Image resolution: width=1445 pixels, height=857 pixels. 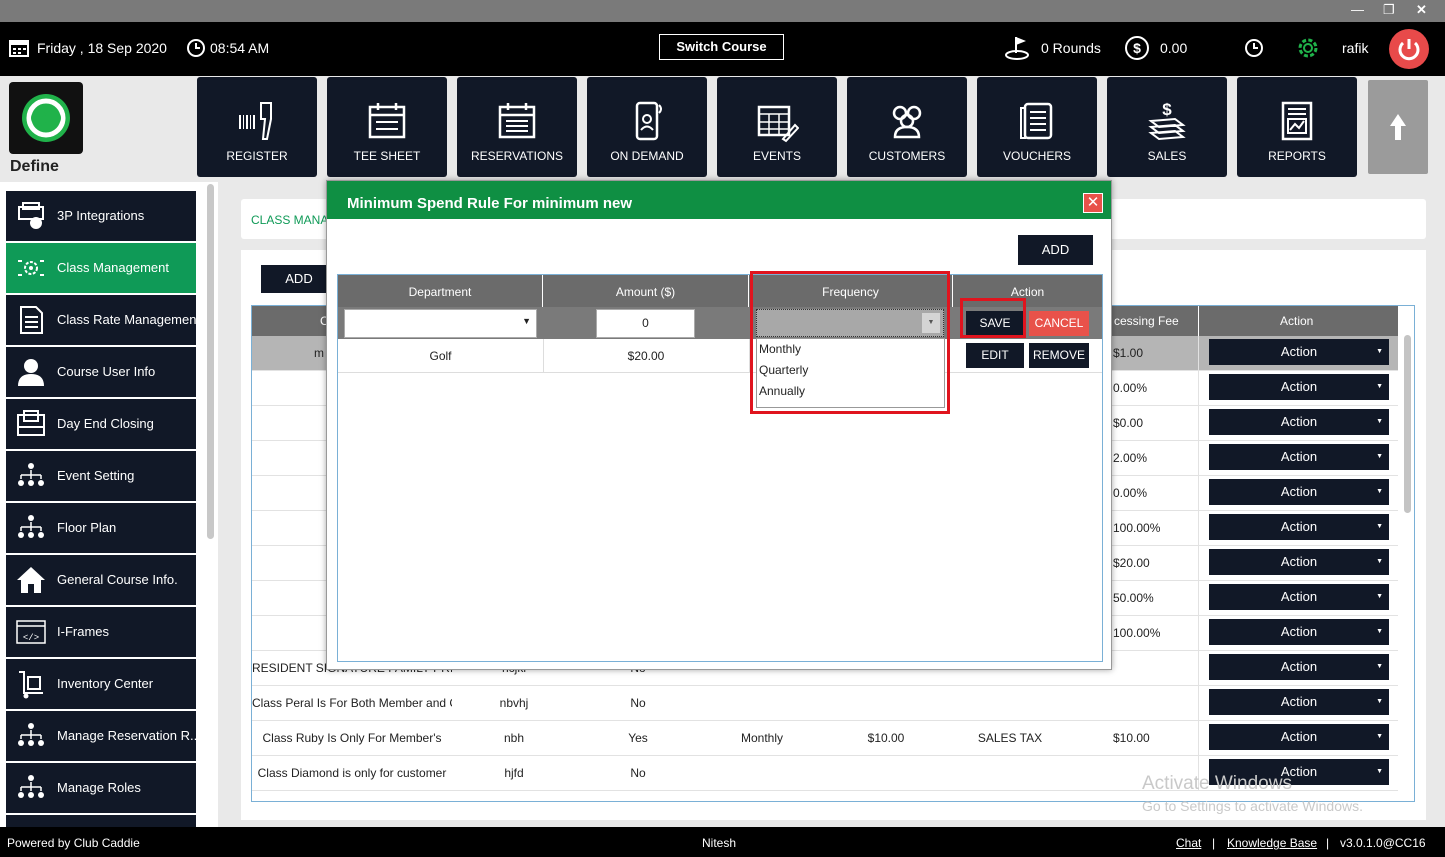 I want to click on chat-link: Chat, so click(x=1188, y=843).